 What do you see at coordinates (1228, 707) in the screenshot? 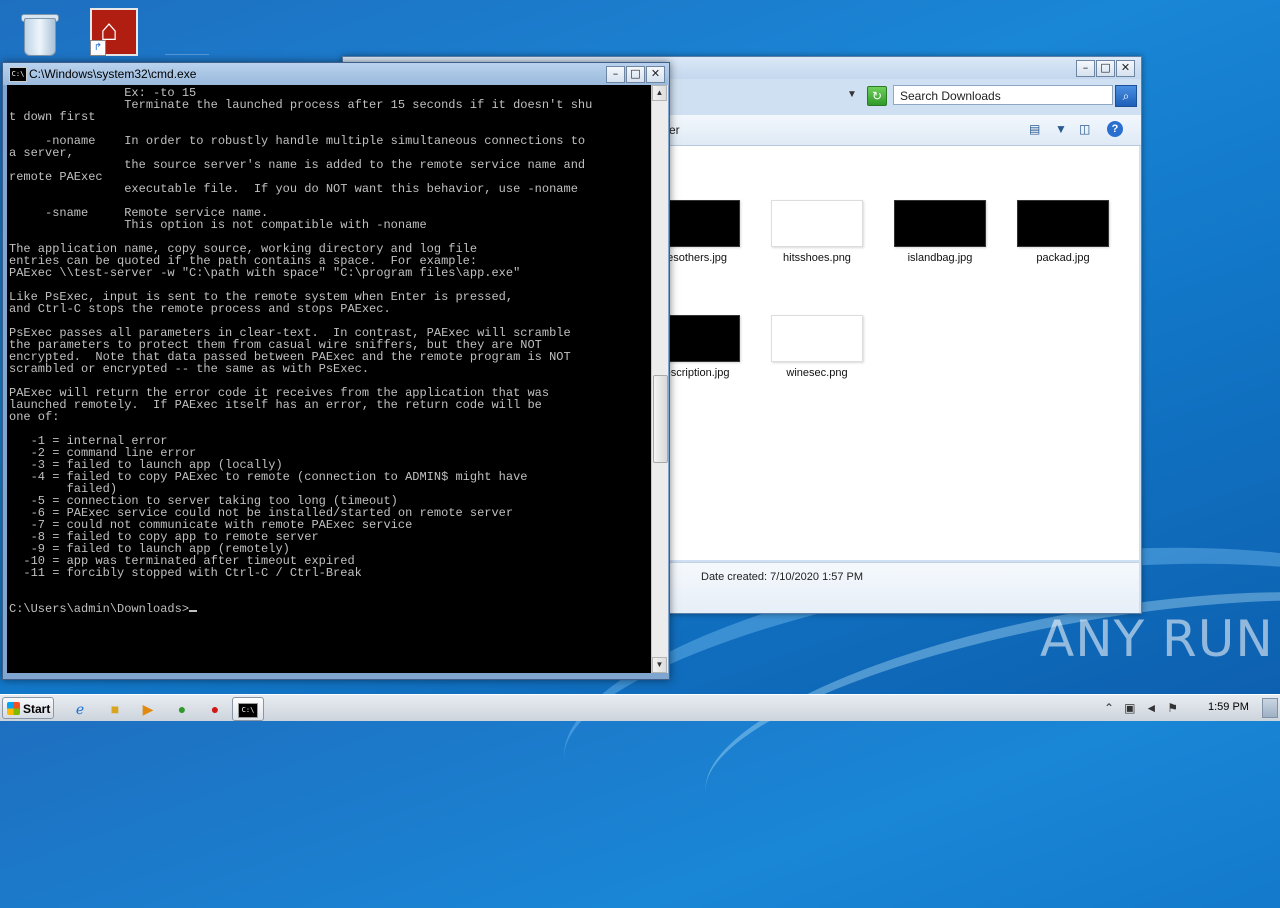
I see `clock: 1:59 PM` at bounding box center [1228, 707].